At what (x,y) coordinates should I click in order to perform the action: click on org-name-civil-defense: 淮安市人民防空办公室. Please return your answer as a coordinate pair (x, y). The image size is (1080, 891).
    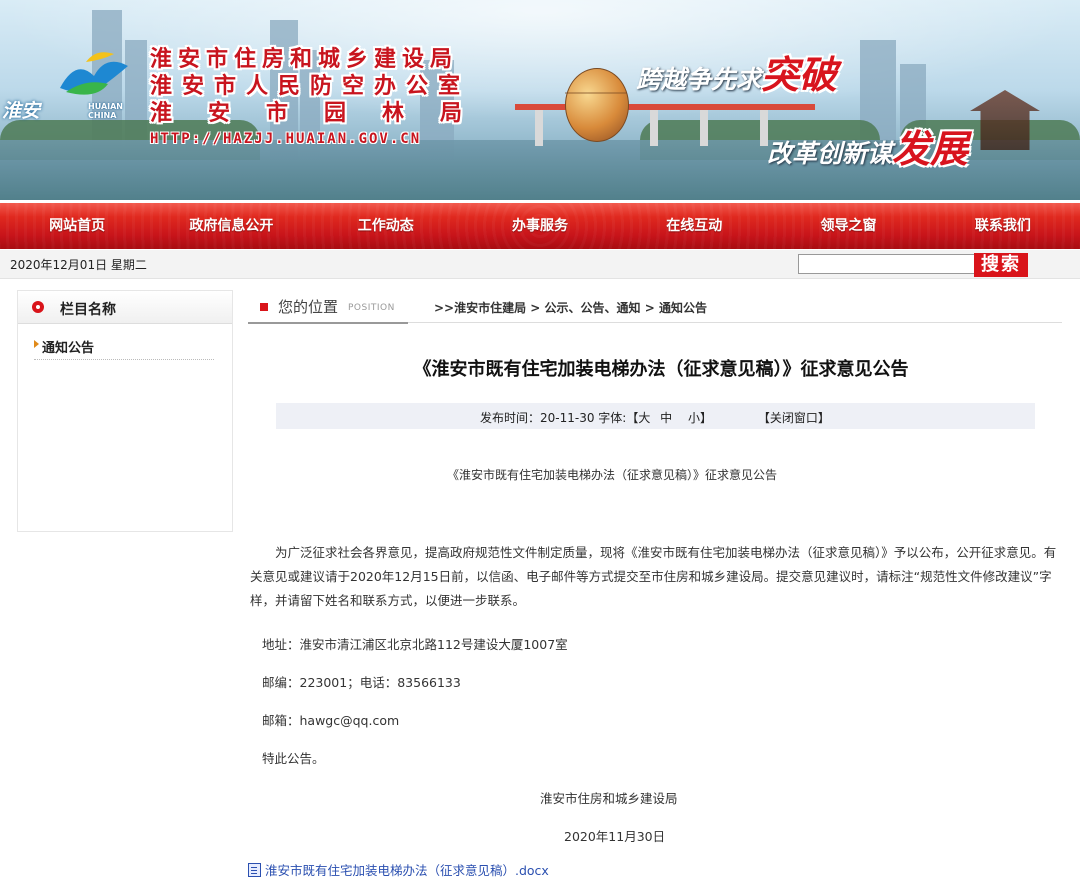
    Looking at the image, I should click on (310, 86).